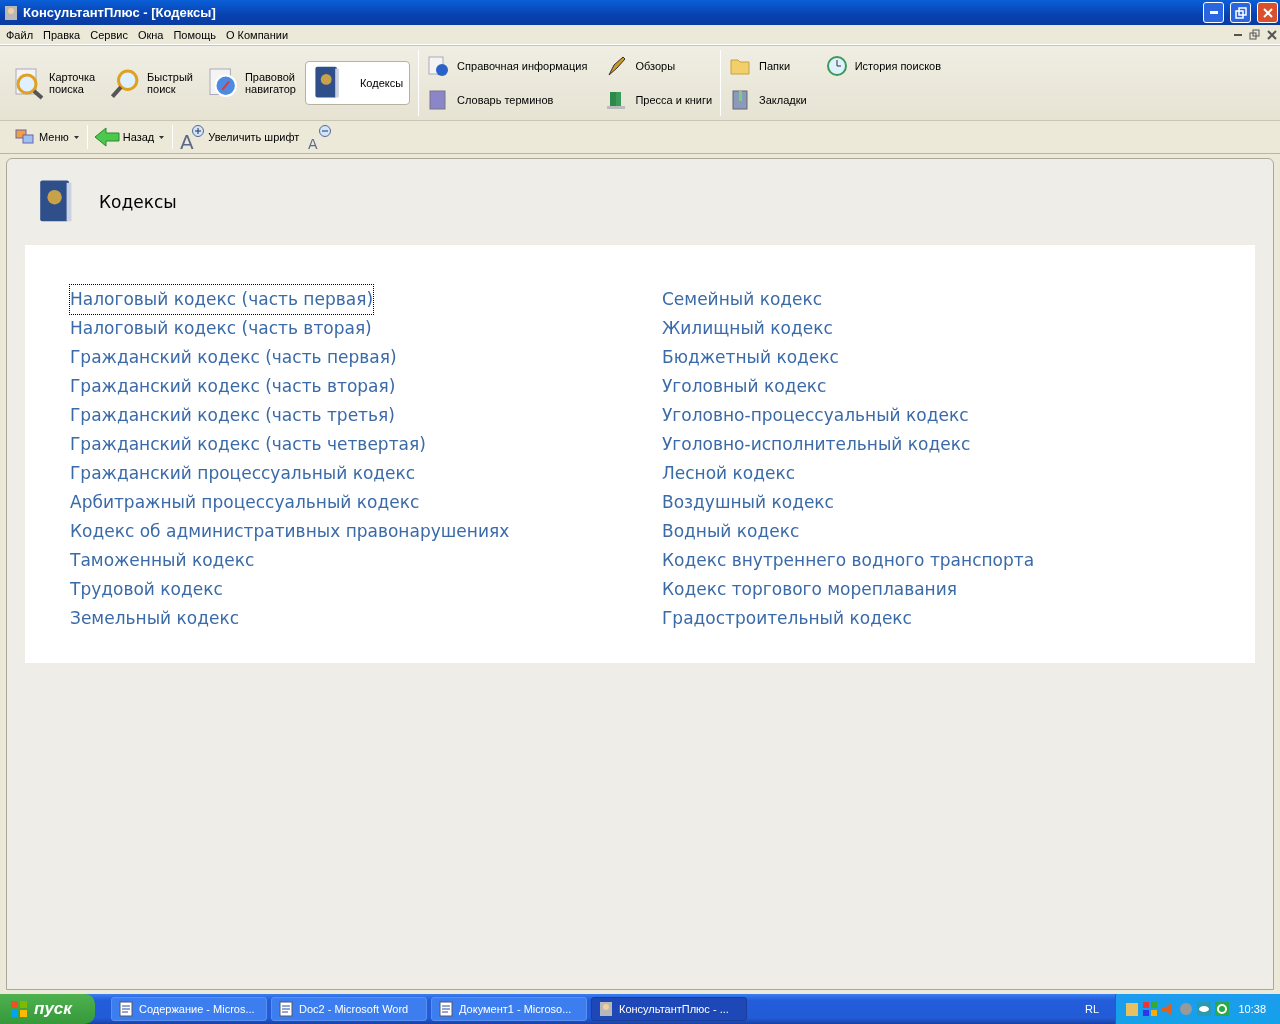  What do you see at coordinates (25, 137) in the screenshot?
I see `windows-icon` at bounding box center [25, 137].